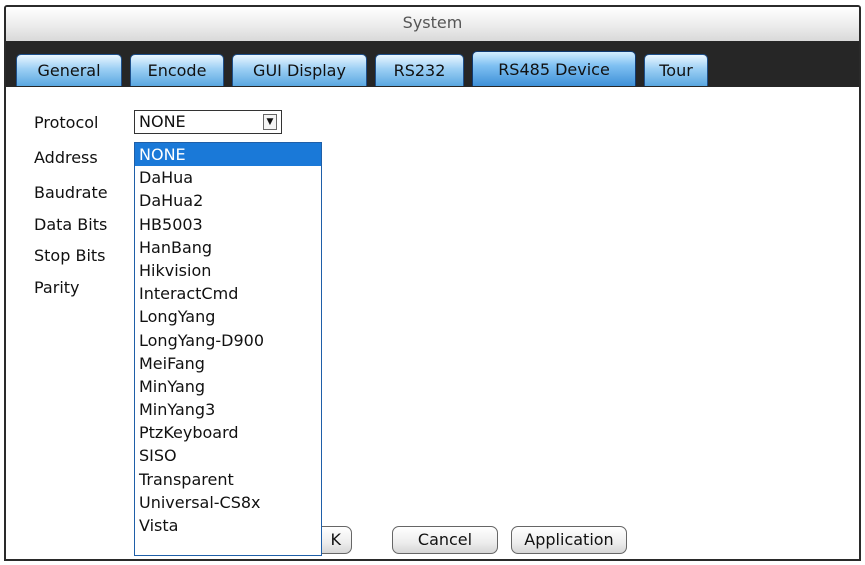 The image size is (865, 565). Describe the element at coordinates (71, 192) in the screenshot. I see `baudrate-label: Baudrate` at that location.